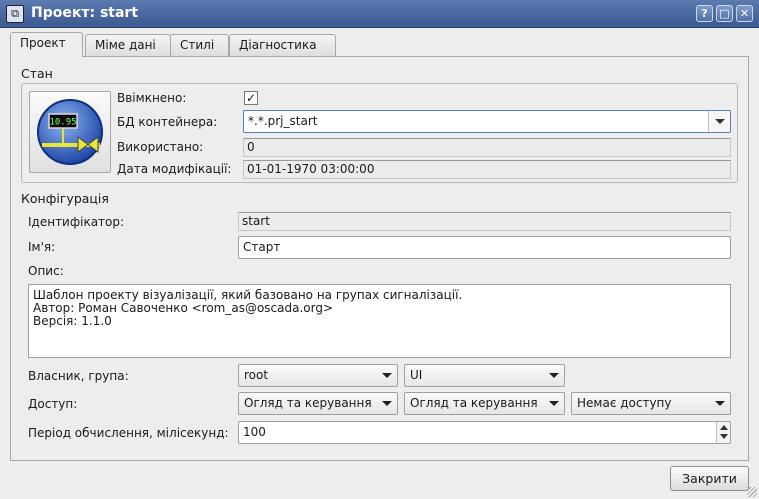 This screenshot has width=759, height=499. I want to click on tab-diagnostics: Діагностика, so click(282, 45).